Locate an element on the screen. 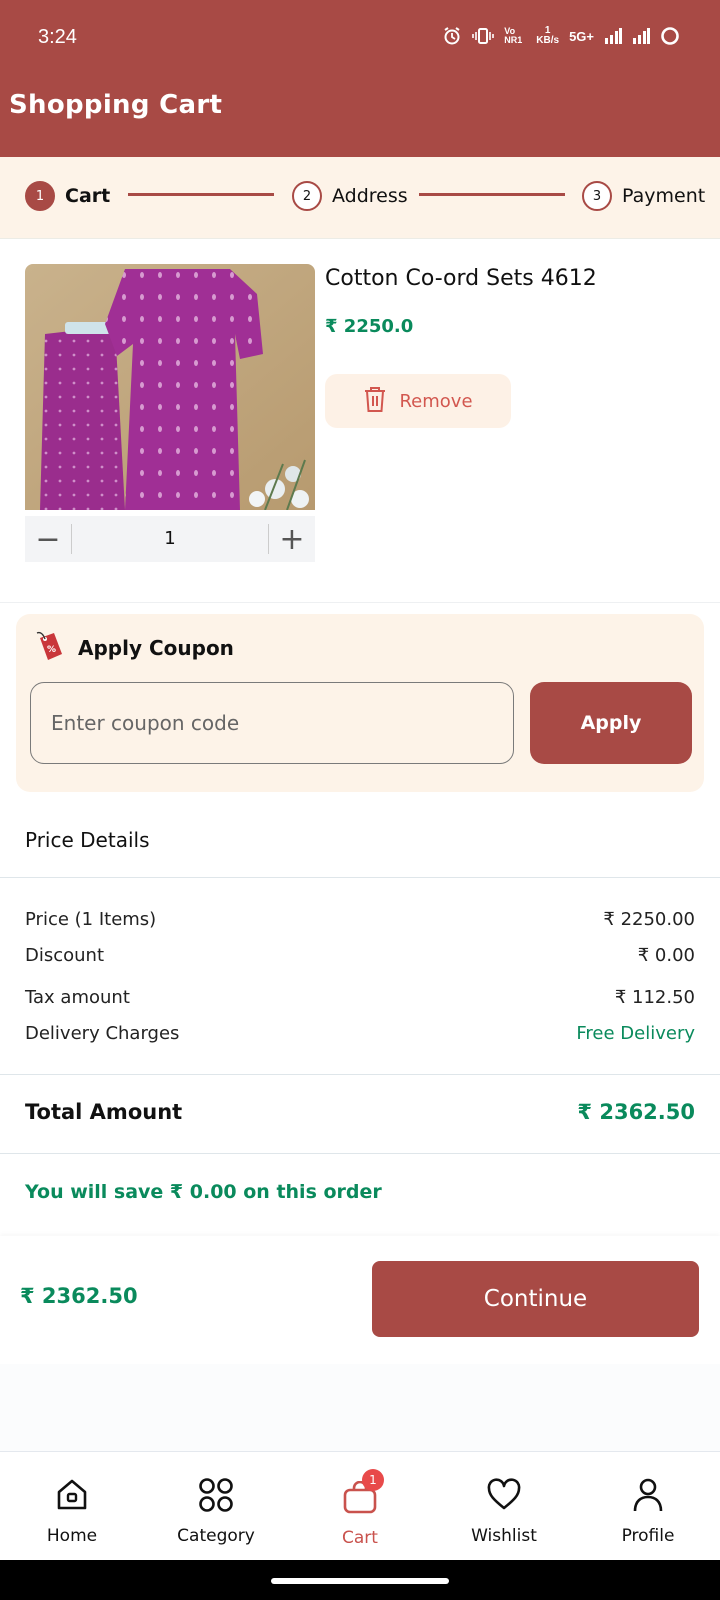 Image resolution: width=720 pixels, height=1600 pixels. remove-button: Remove is located at coordinates (418, 401).